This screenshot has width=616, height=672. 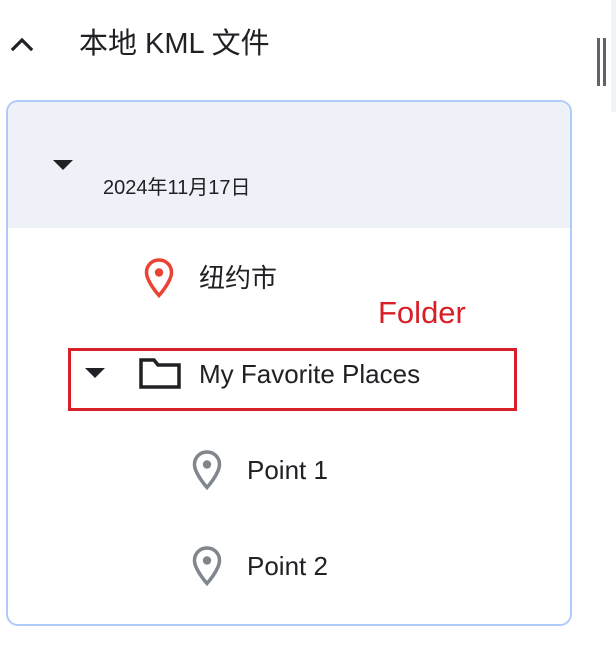 What do you see at coordinates (422, 312) in the screenshot?
I see `annotation-label: Folder` at bounding box center [422, 312].